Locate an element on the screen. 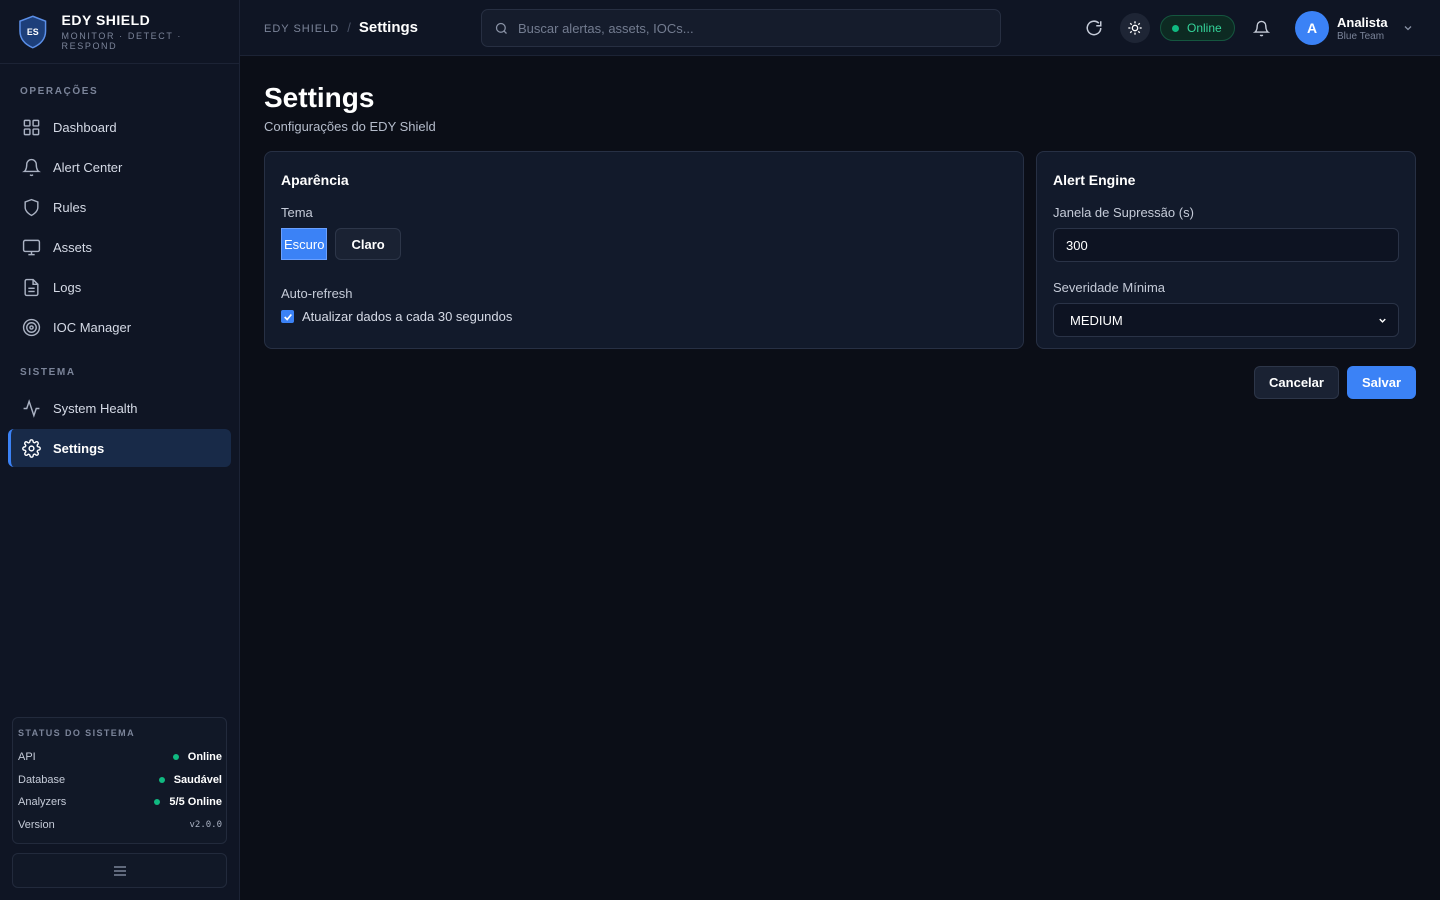  status-row-database: Database Saudável is located at coordinates (120, 780).